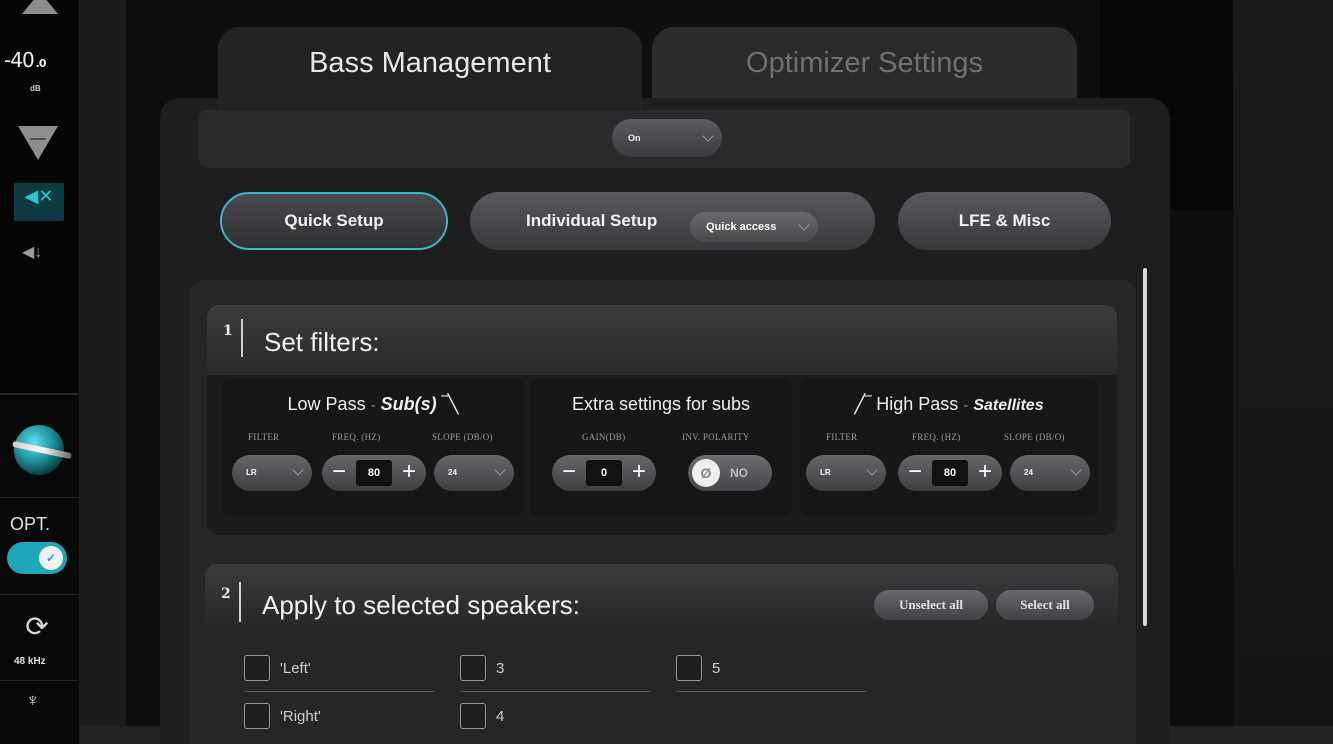 The width and height of the screenshot is (1333, 744). What do you see at coordinates (35, 88) in the screenshot?
I see `volume-unit: dB` at bounding box center [35, 88].